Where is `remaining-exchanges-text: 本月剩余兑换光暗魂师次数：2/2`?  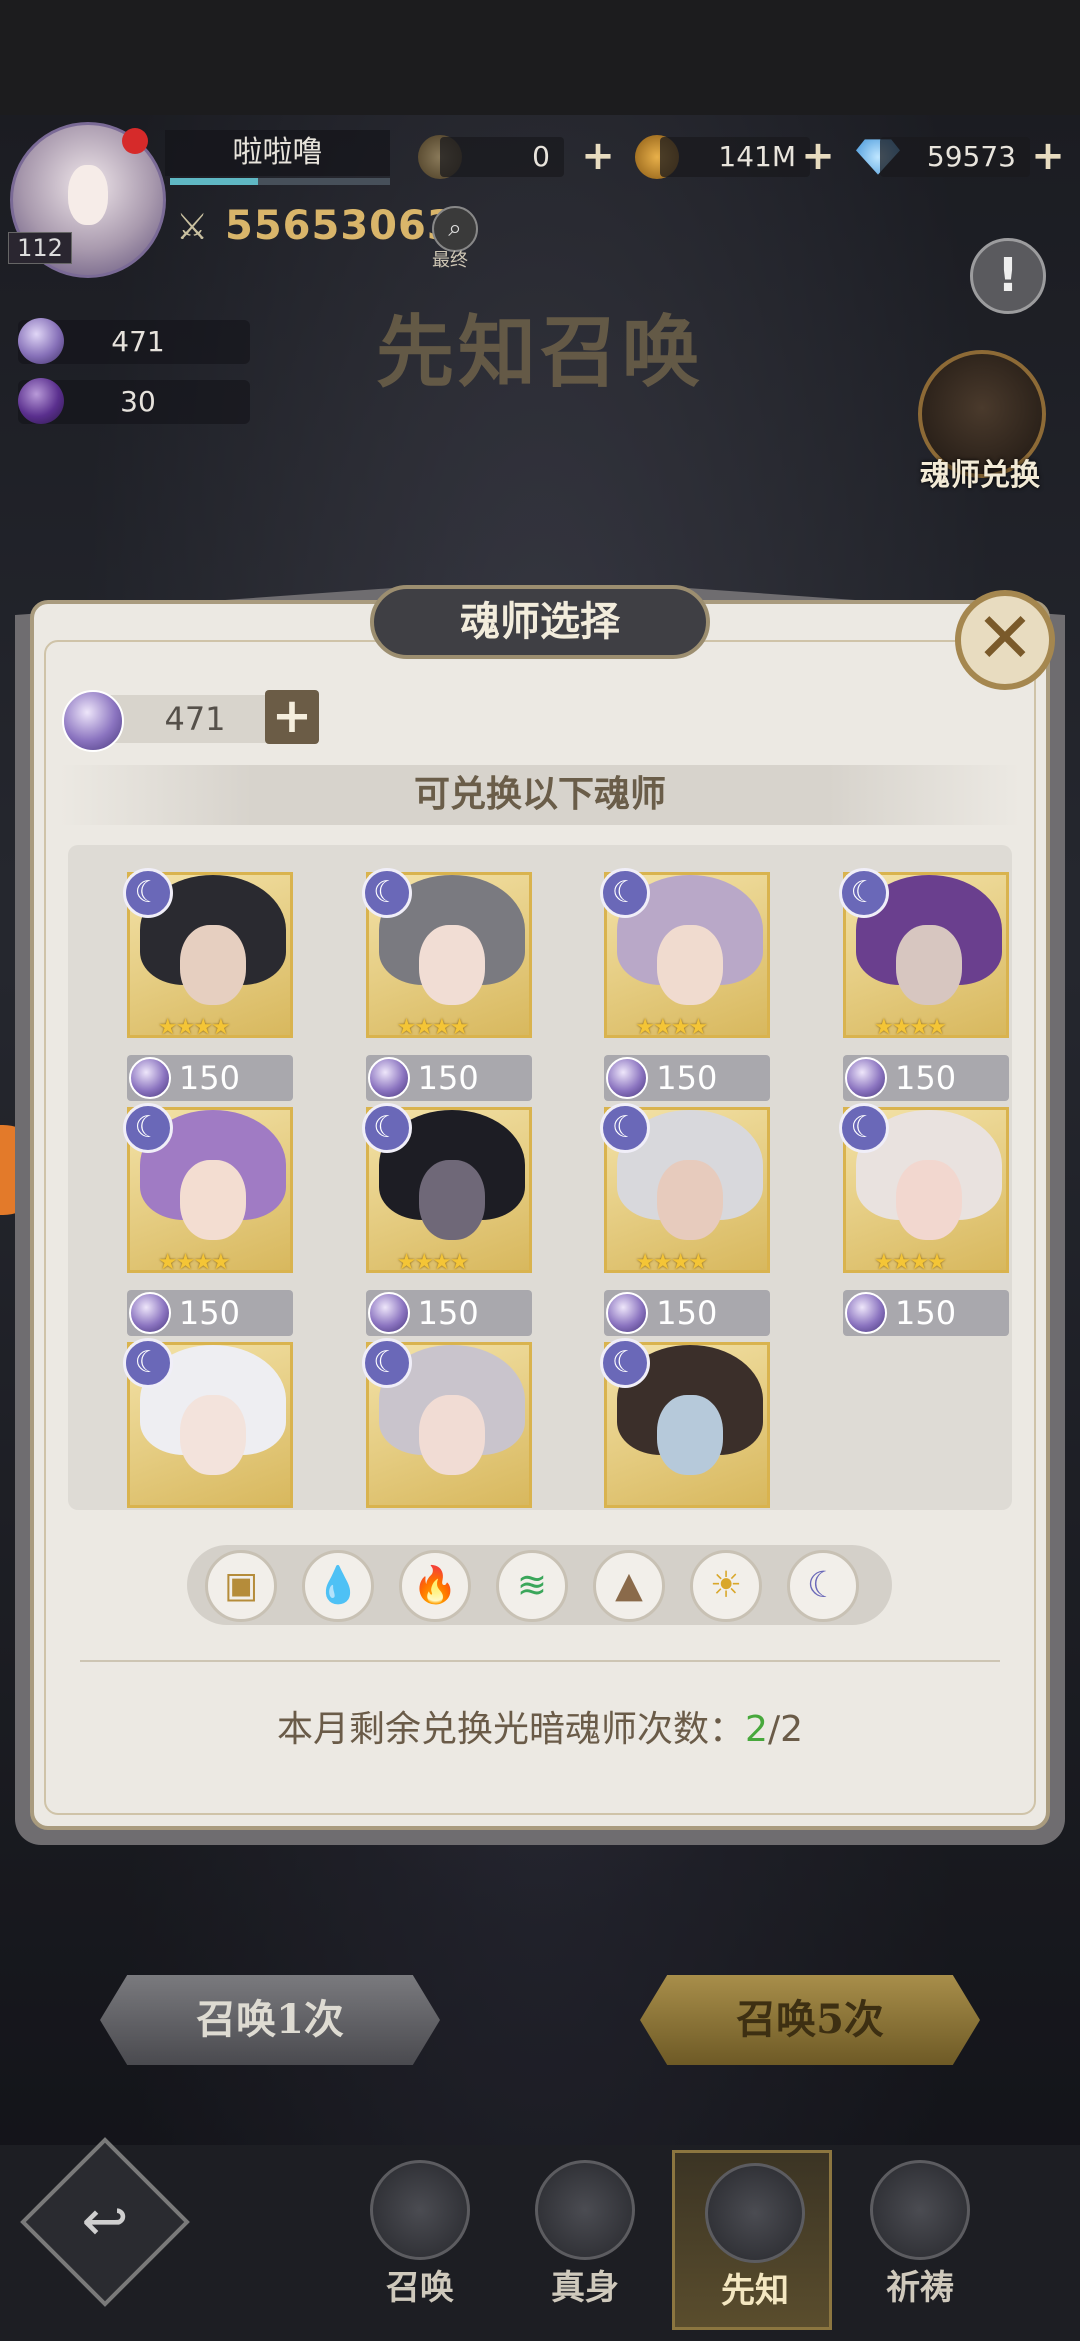 remaining-exchanges-text: 本月剩余兑换光暗魂师次数：2/2 is located at coordinates (540, 1726).